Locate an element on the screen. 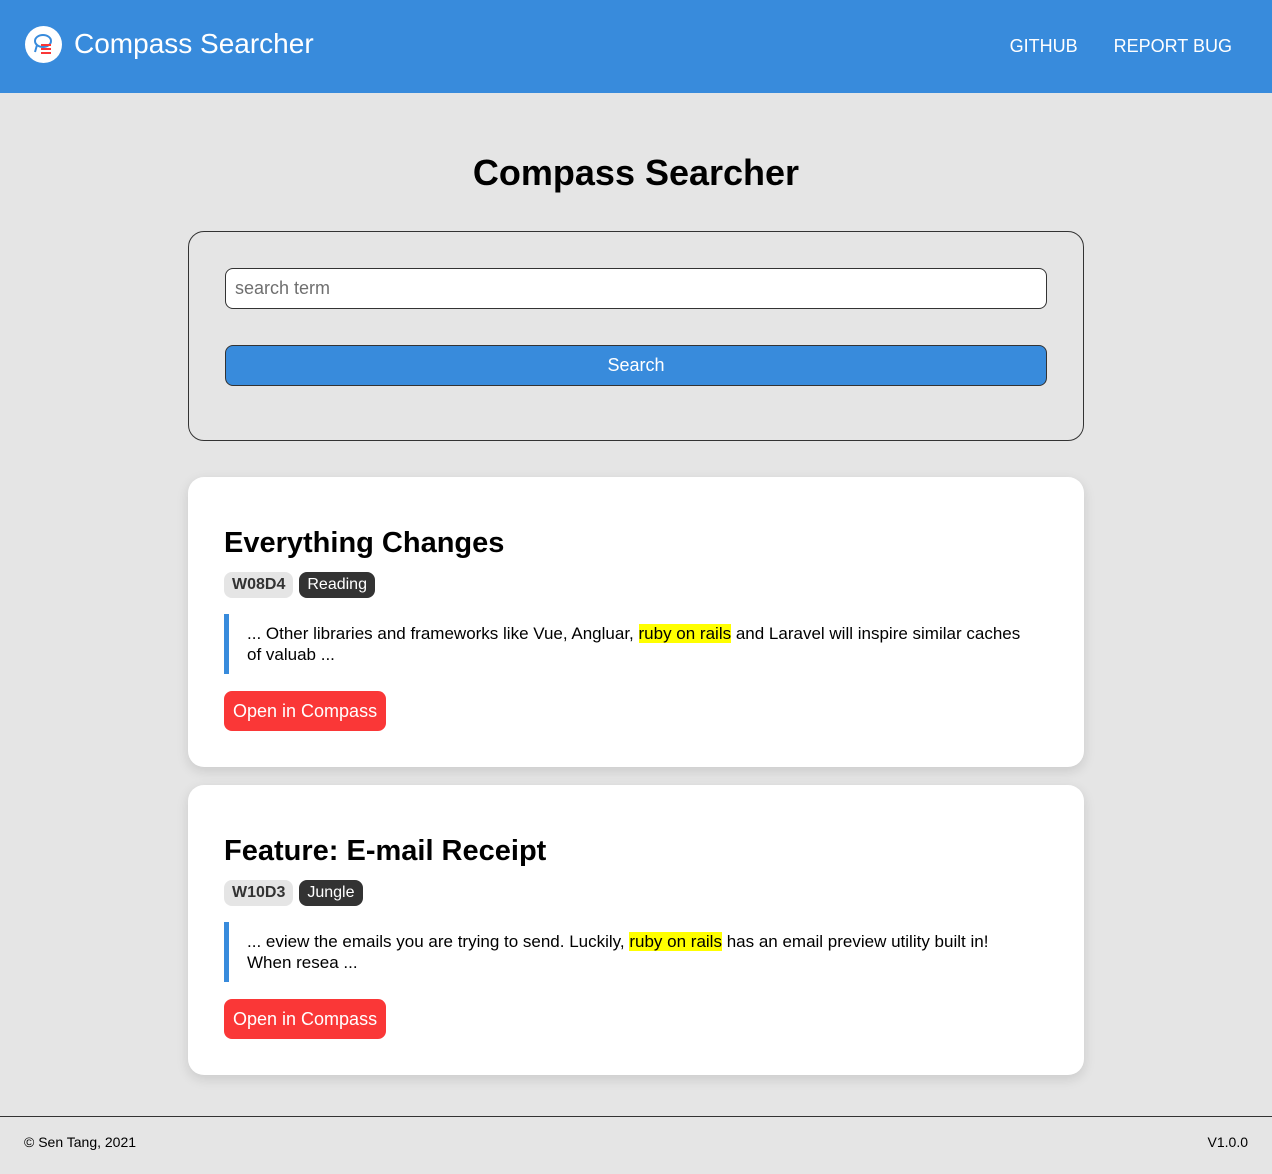  search-button: Search is located at coordinates (636, 365).